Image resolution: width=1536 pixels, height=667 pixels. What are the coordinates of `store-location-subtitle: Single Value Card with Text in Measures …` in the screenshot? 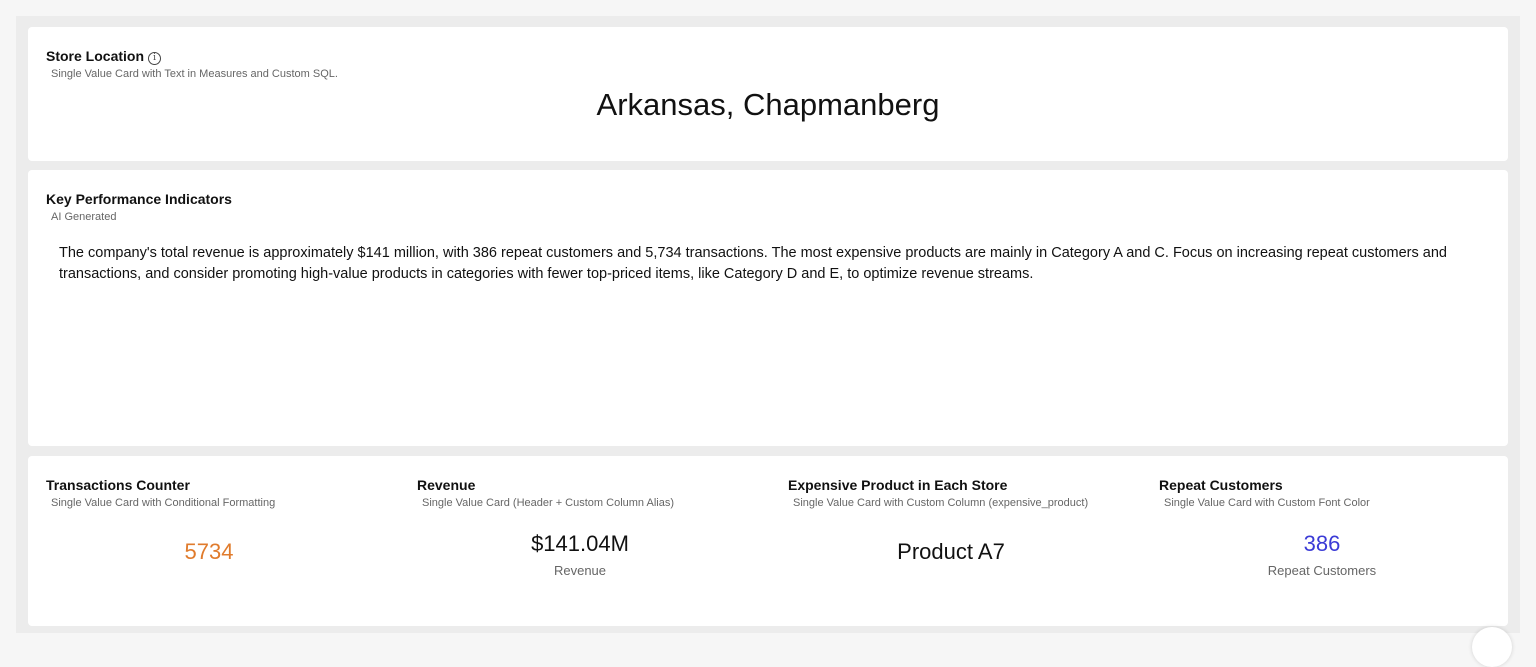 It's located at (194, 74).